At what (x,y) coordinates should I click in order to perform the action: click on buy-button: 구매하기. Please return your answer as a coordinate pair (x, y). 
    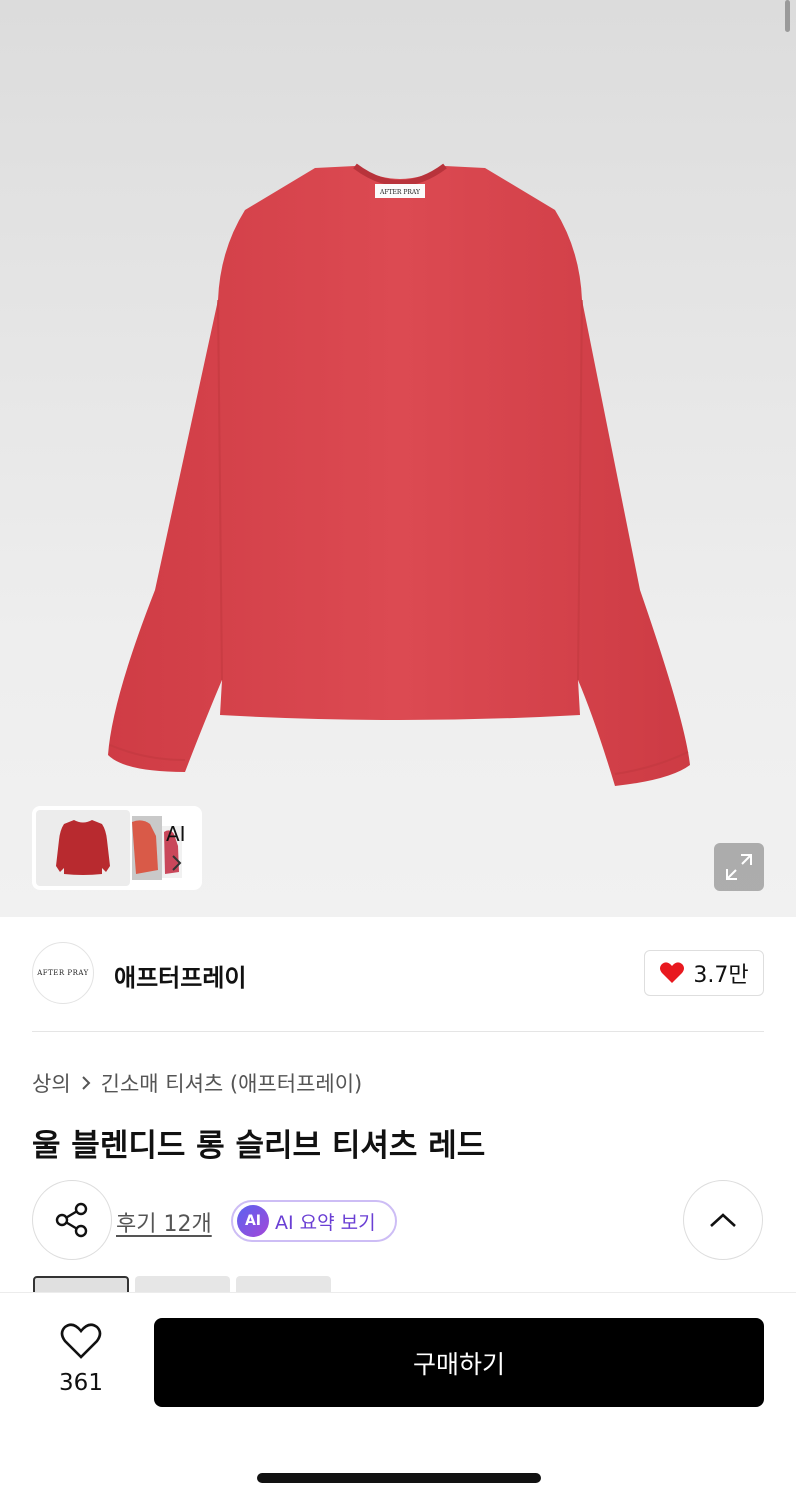
    Looking at the image, I should click on (459, 1362).